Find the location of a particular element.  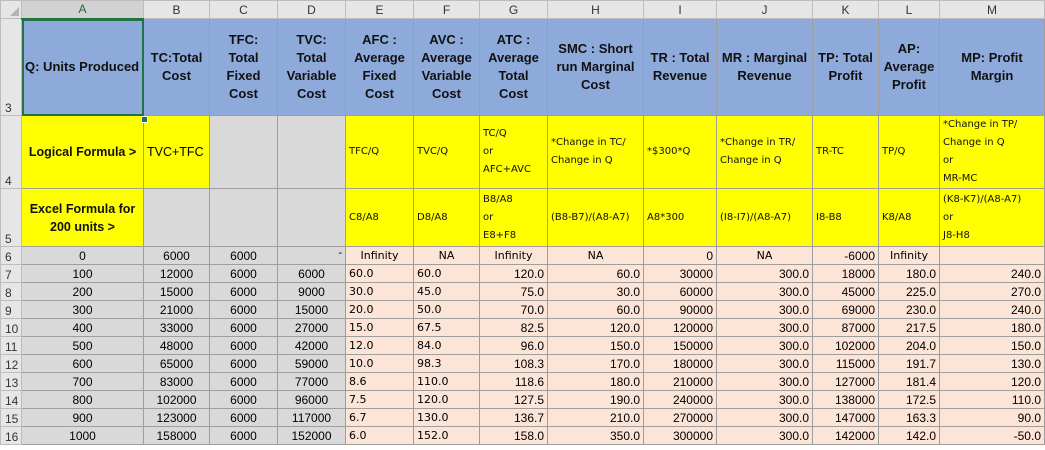

cell-g: 118.6 is located at coordinates (513, 381).